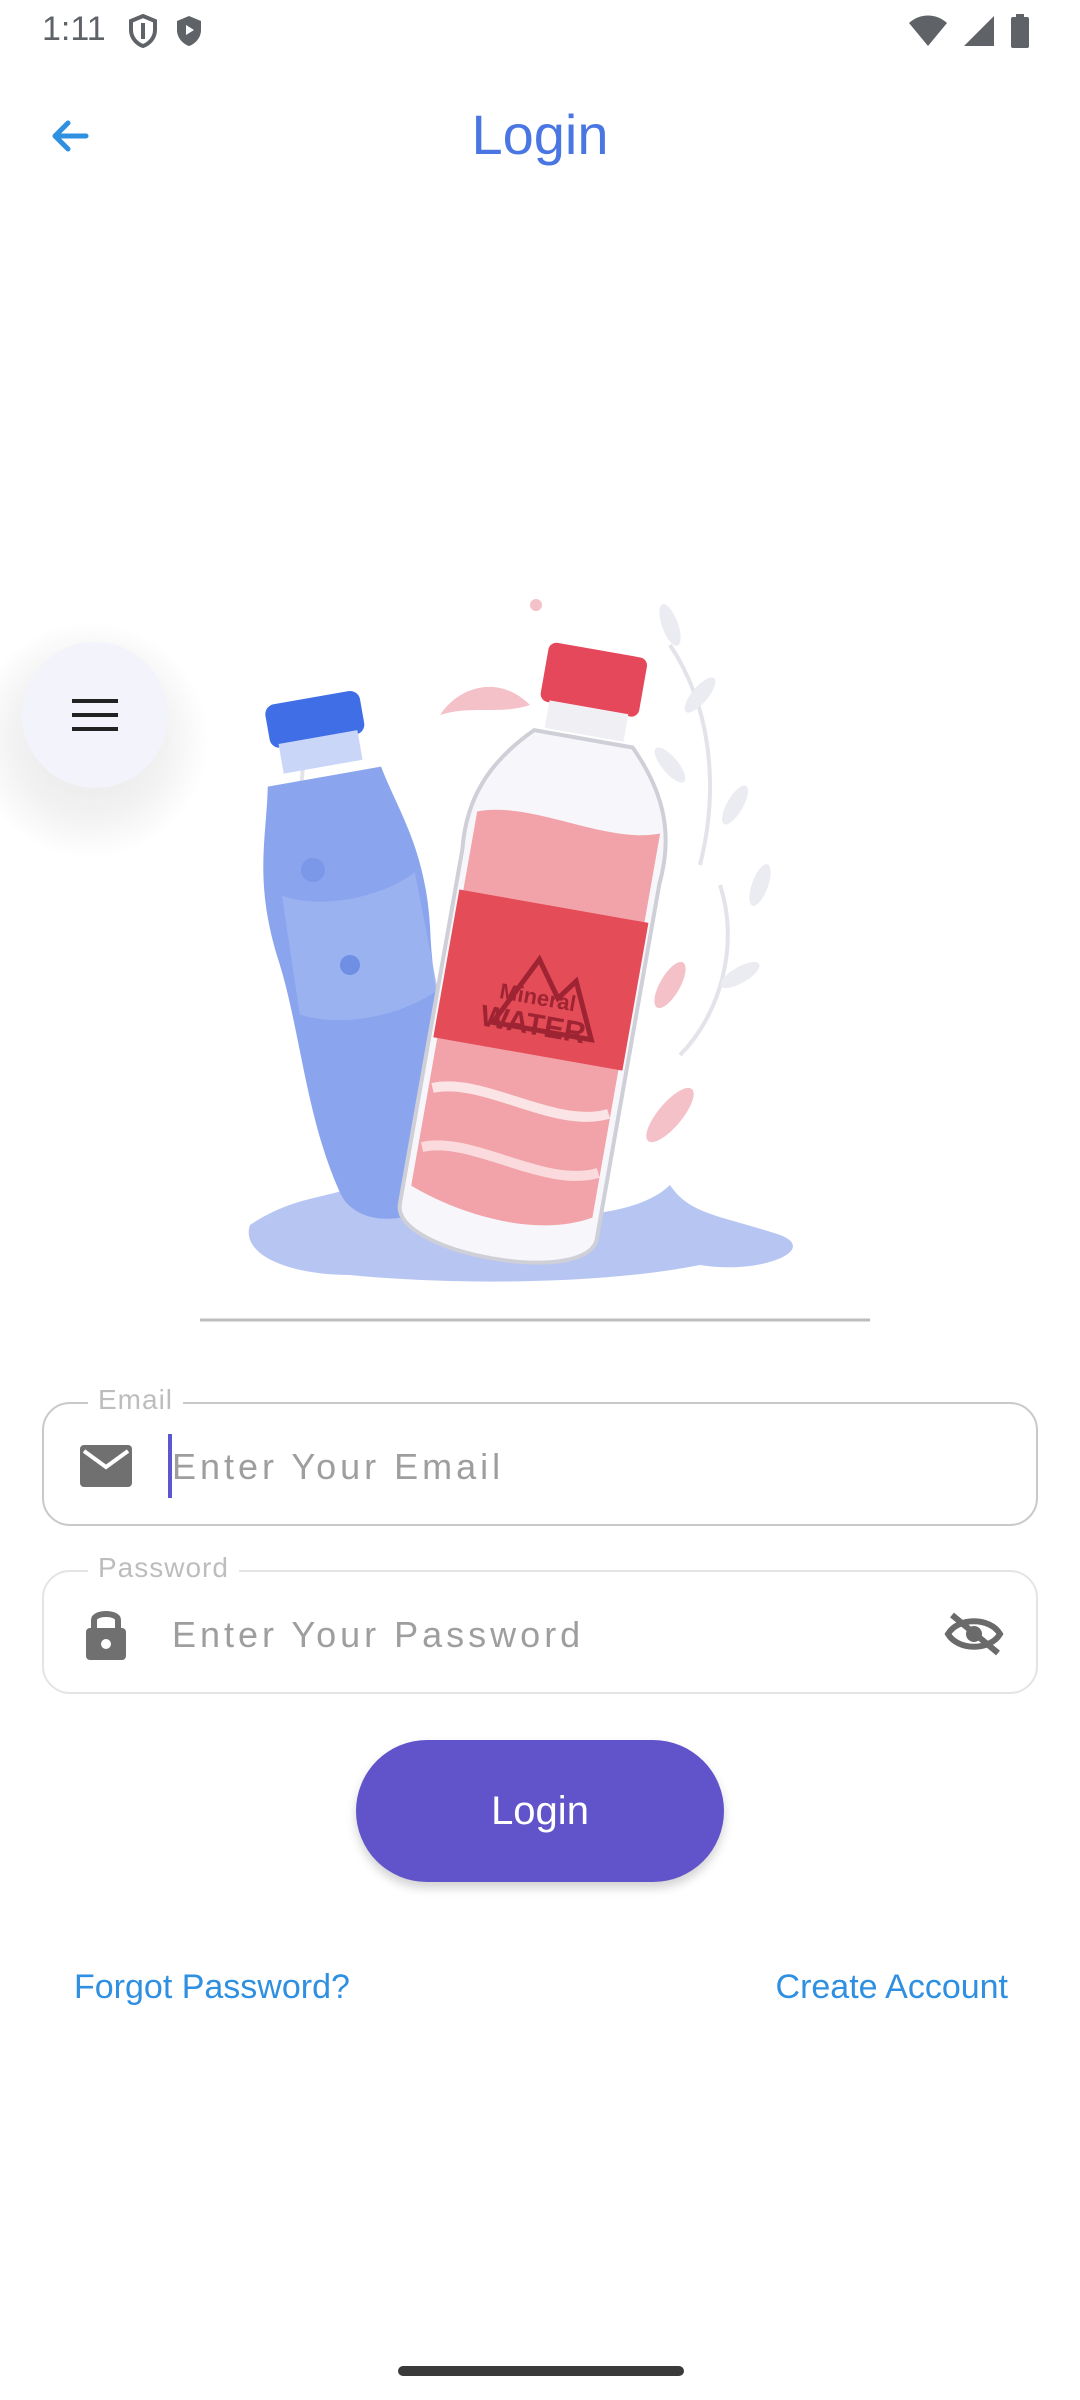  I want to click on menu-icon, so click(95, 715).